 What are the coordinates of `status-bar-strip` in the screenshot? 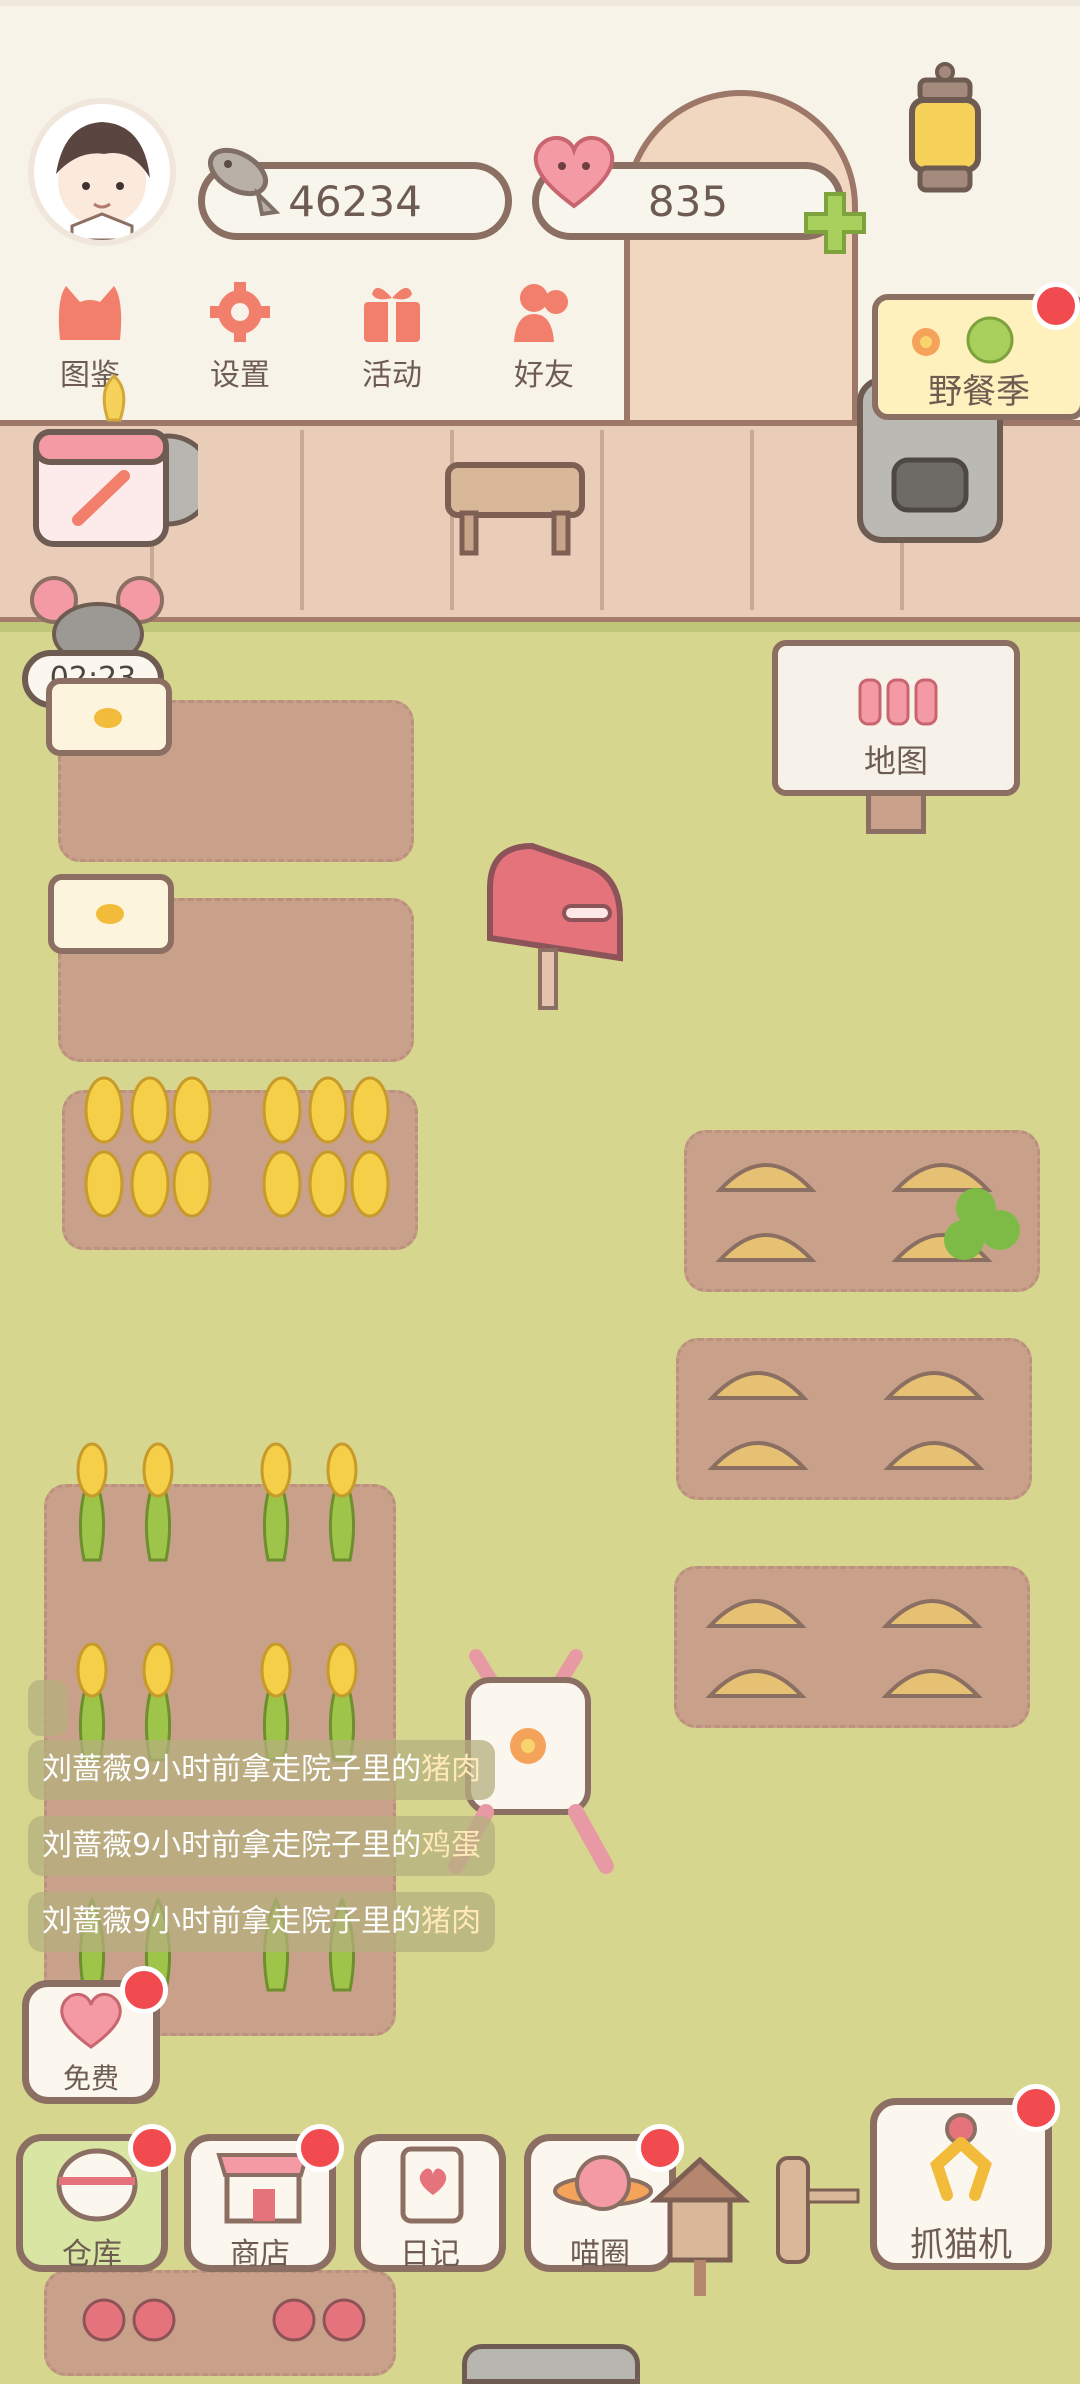 It's located at (540, 3).